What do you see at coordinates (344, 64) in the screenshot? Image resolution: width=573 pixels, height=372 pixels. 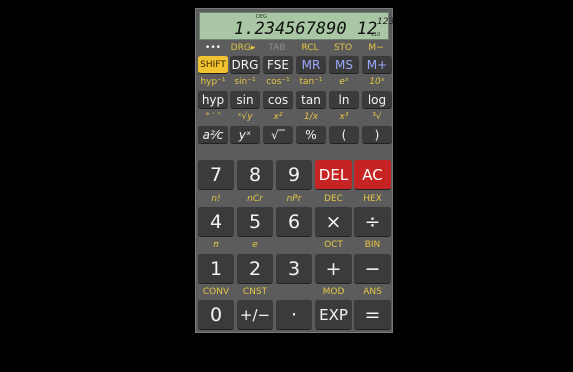 I see `ms-button: MS` at bounding box center [344, 64].